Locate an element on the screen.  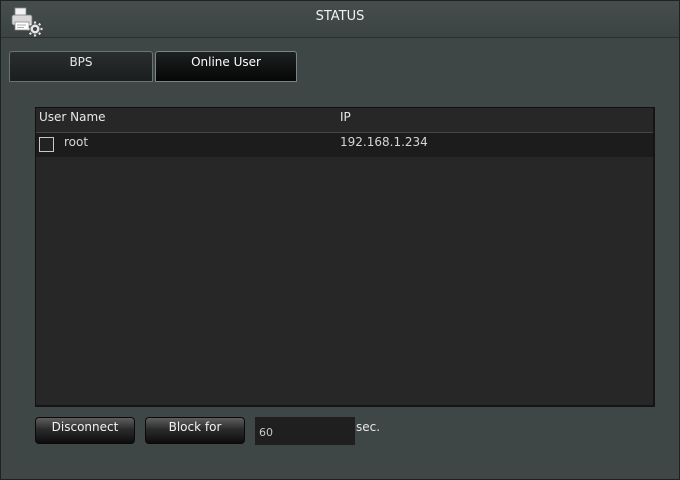
row-checkbox is located at coordinates (46, 144).